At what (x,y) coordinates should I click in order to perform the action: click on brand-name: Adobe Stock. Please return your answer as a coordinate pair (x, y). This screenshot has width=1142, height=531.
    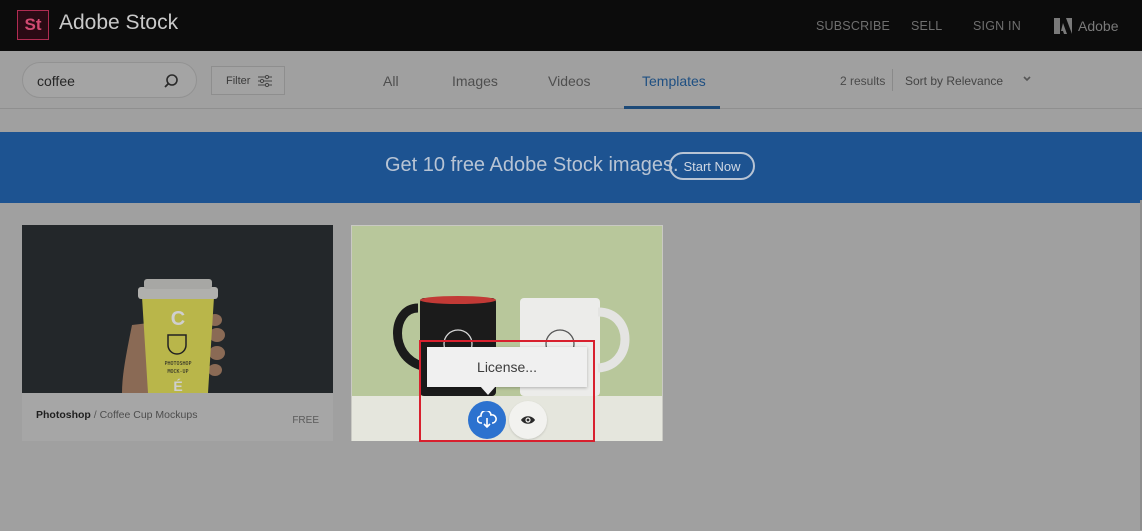
    Looking at the image, I should click on (118, 23).